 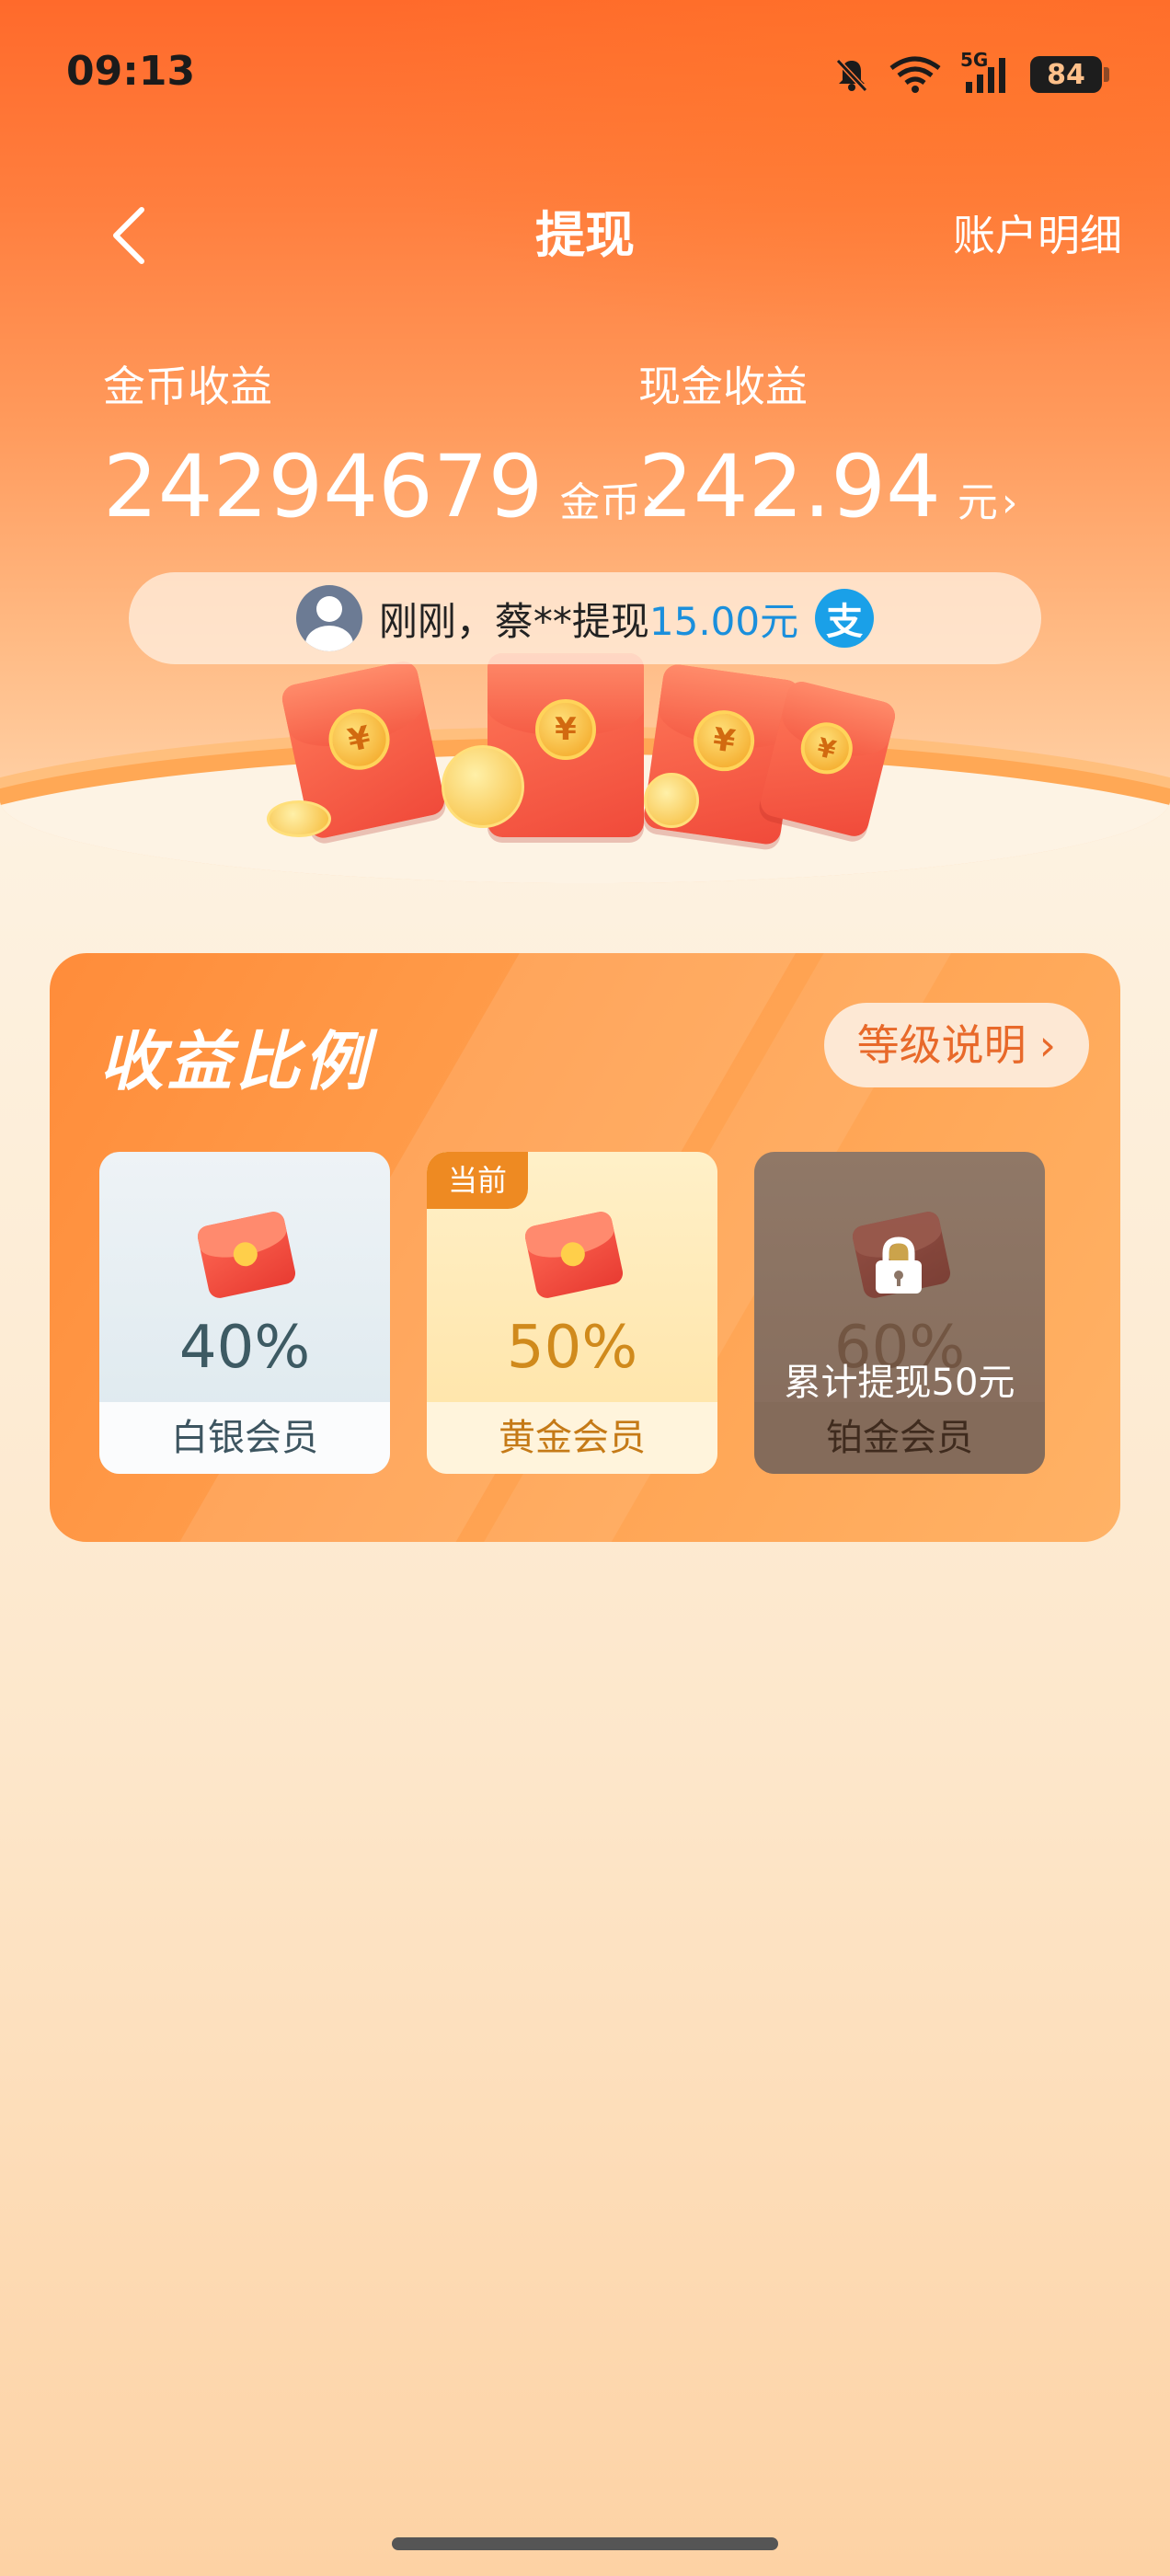 I want to click on level-explanation-button: 等级说明 ›, so click(x=956, y=1045).